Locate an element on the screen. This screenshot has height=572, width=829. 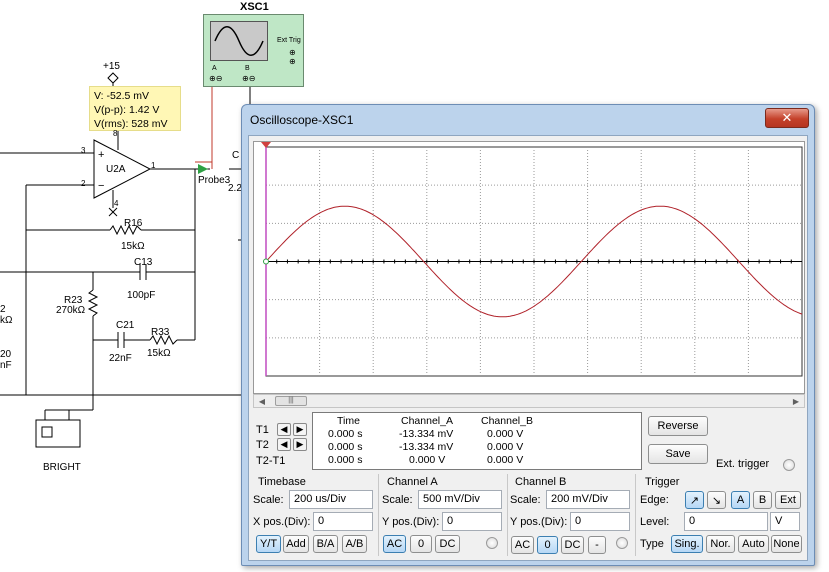
trigger-level-unit: V is located at coordinates (785, 521).